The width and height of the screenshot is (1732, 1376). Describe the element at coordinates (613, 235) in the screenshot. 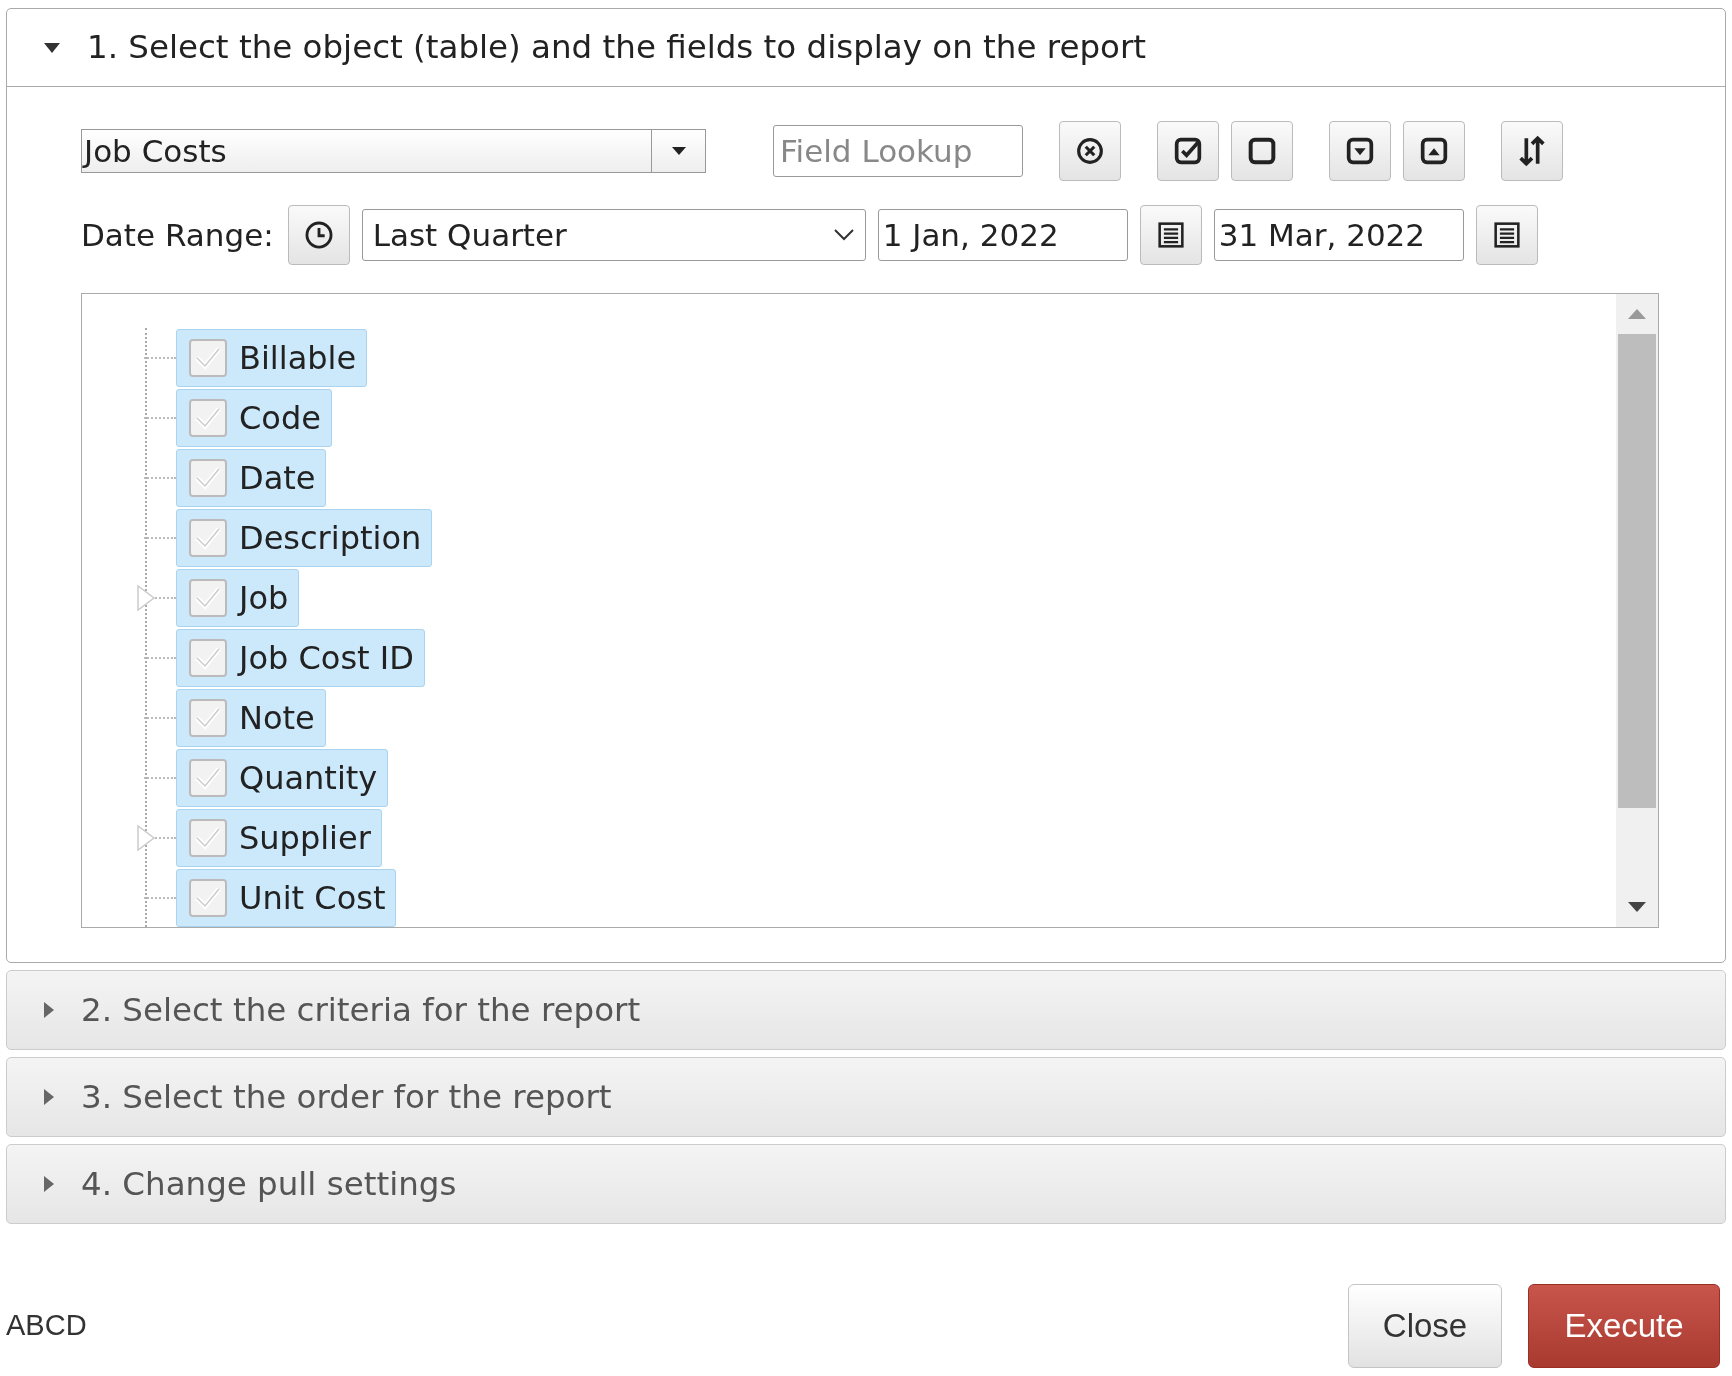

I see `period-dropdown: Last Quarter` at that location.